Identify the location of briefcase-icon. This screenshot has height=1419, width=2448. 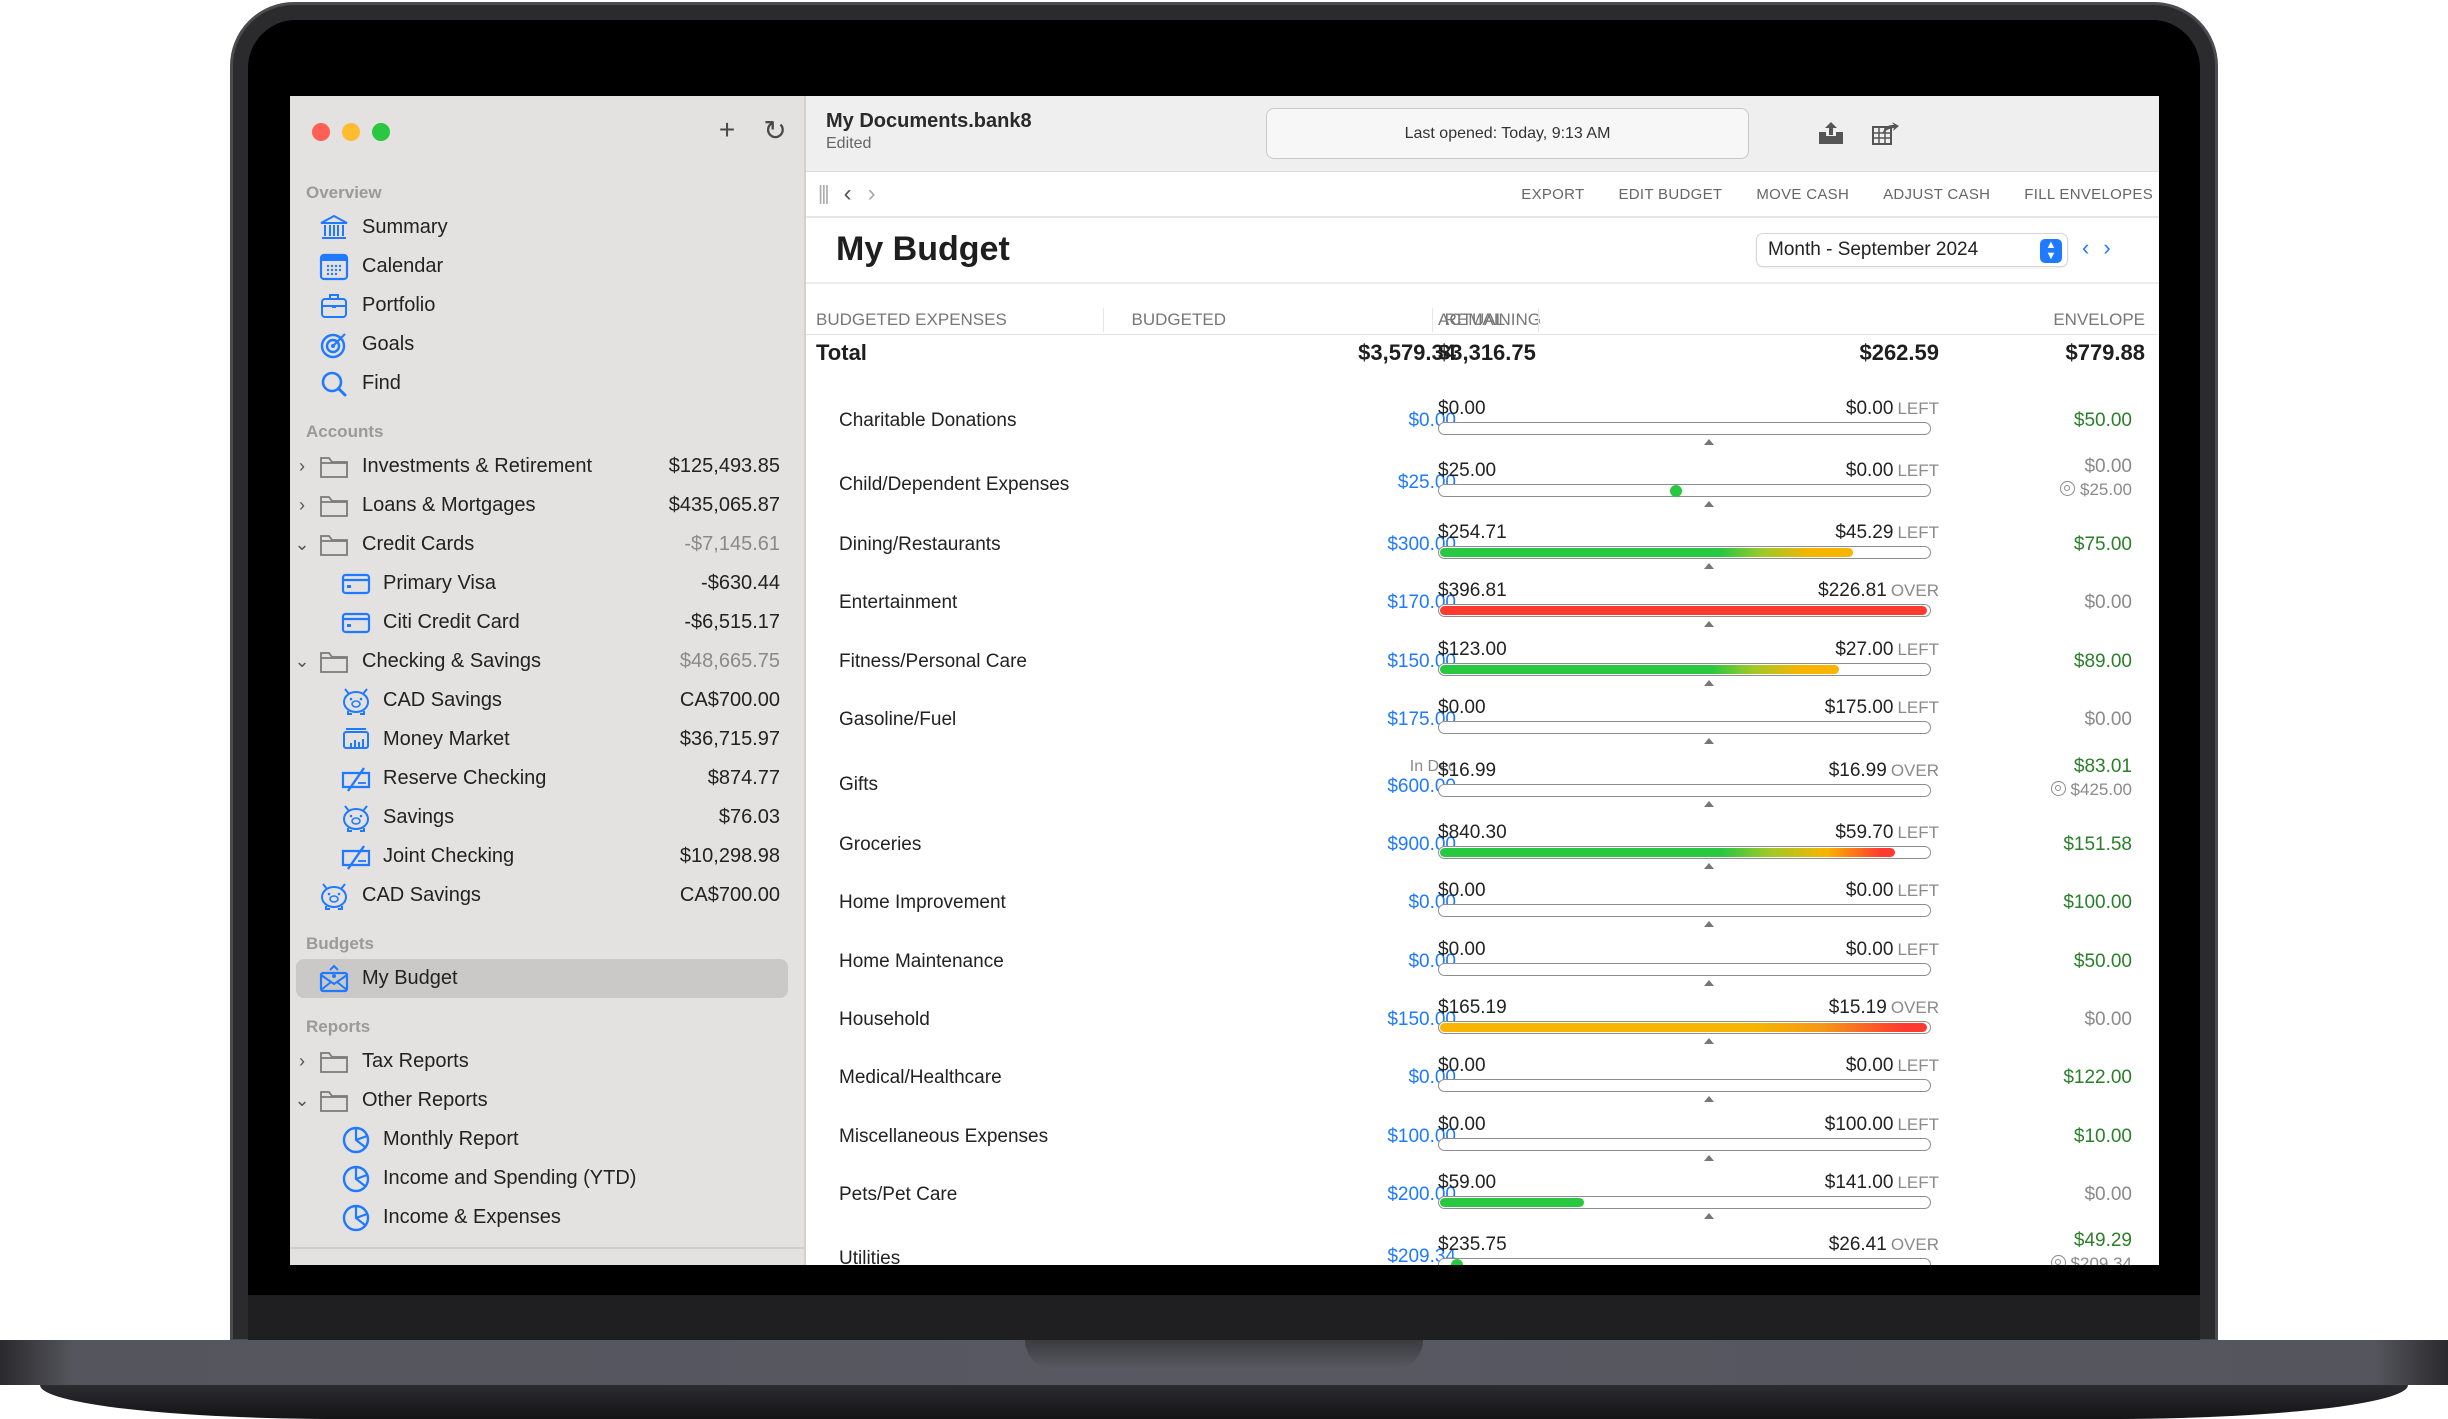
(334, 306).